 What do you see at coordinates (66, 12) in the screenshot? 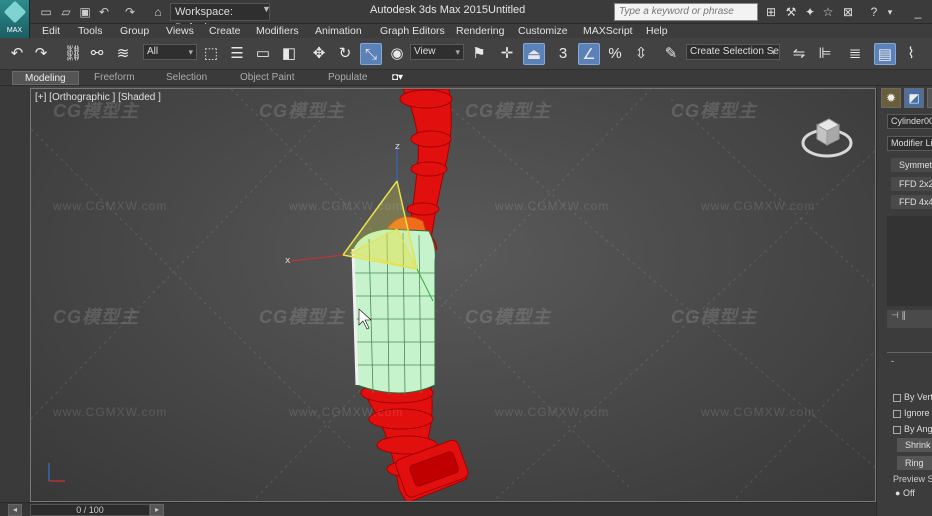
I see `open-file-icon: ▱` at bounding box center [66, 12].